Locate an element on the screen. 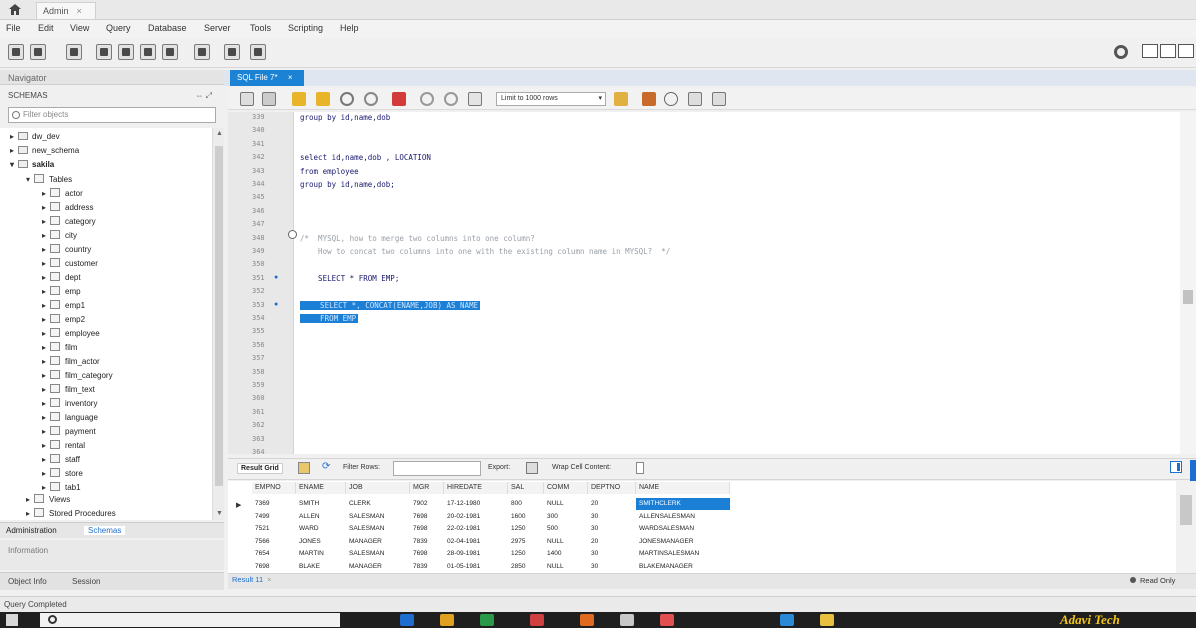  code-line: SELECT * FROM EMP; is located at coordinates (349, 278).